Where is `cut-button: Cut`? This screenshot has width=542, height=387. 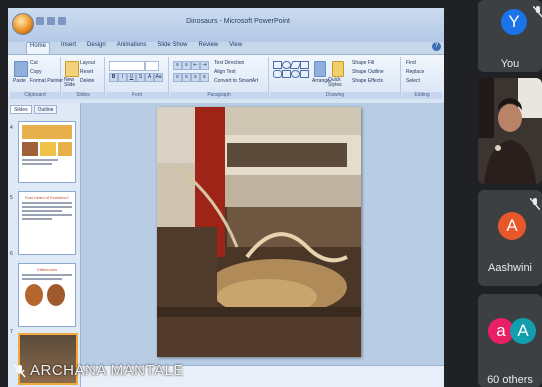 cut-button: Cut is located at coordinates (34, 63).